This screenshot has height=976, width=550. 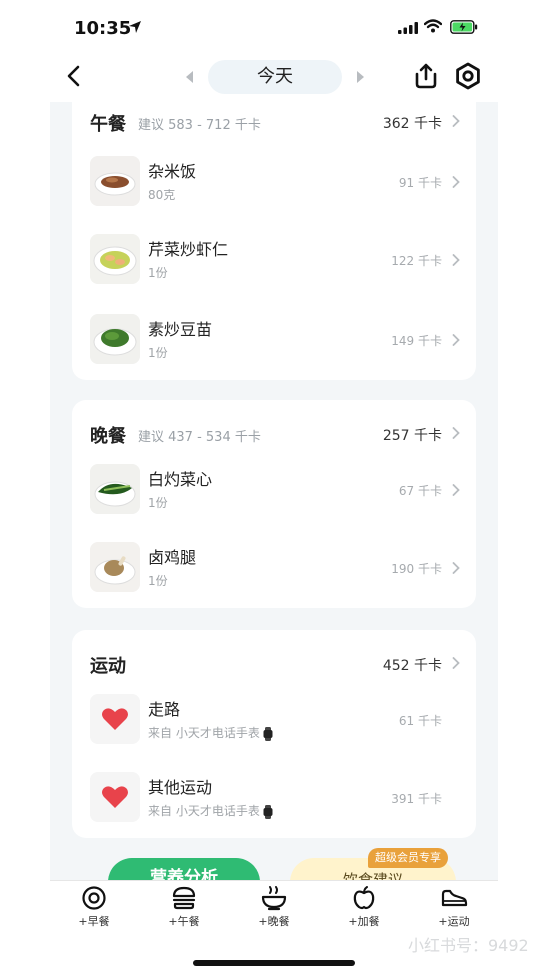 What do you see at coordinates (184, 921) in the screenshot?
I see `tab-label: +午餐` at bounding box center [184, 921].